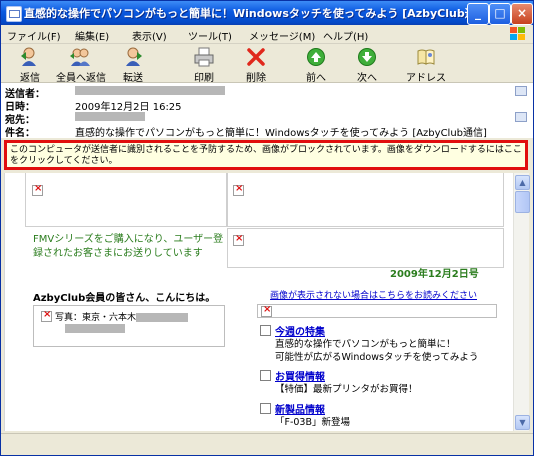  I want to click on reply-all-button: 全員へ返信, so click(81, 65).